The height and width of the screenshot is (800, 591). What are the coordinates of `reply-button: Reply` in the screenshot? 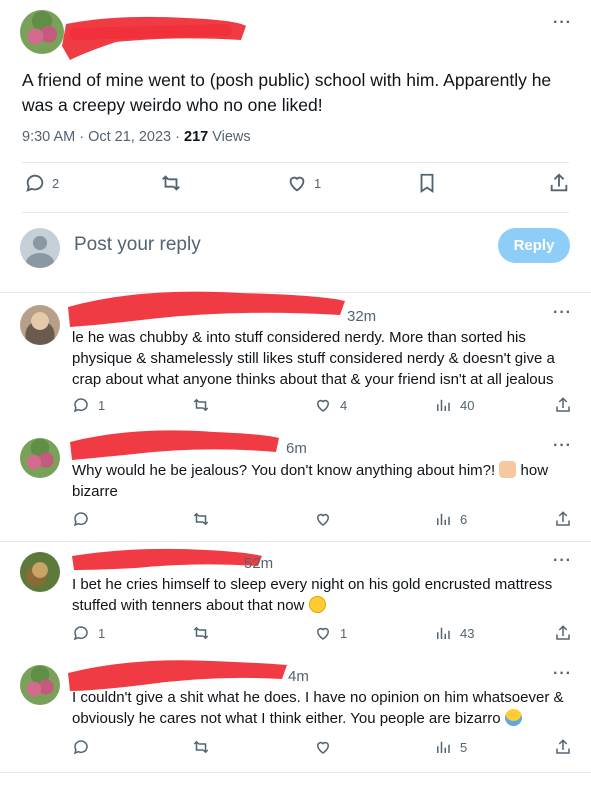 It's located at (534, 245).